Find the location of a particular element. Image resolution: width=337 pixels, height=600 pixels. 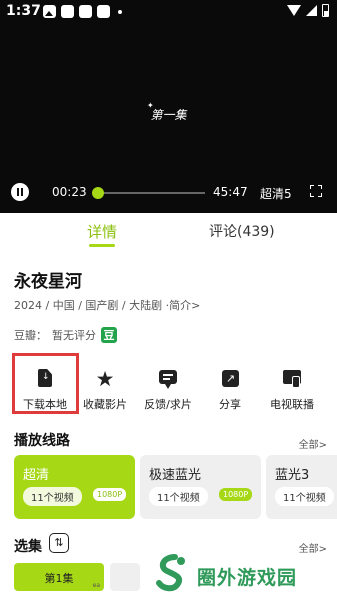

feedback-label: 反馈/求片 is located at coordinates (168, 404).